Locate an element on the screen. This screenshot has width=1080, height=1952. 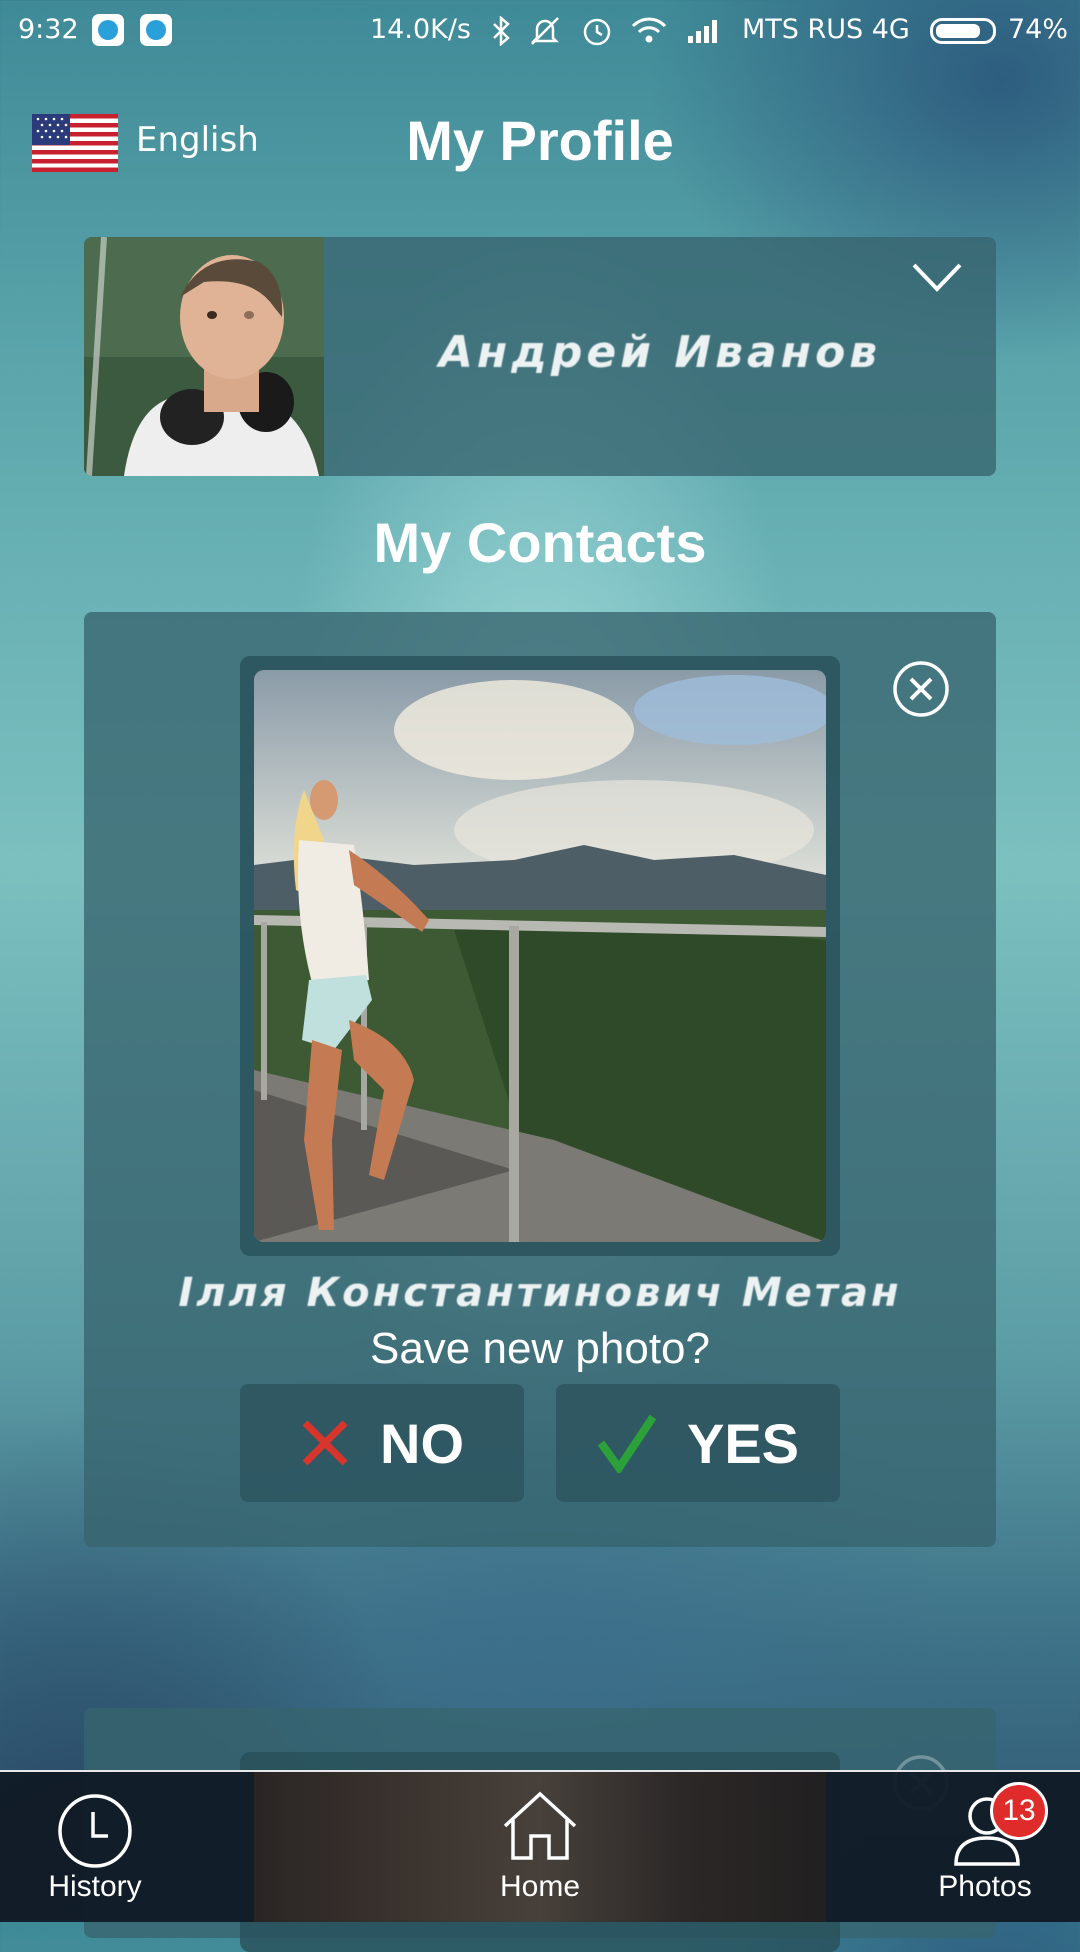
no-button: NO is located at coordinates (382, 1443).